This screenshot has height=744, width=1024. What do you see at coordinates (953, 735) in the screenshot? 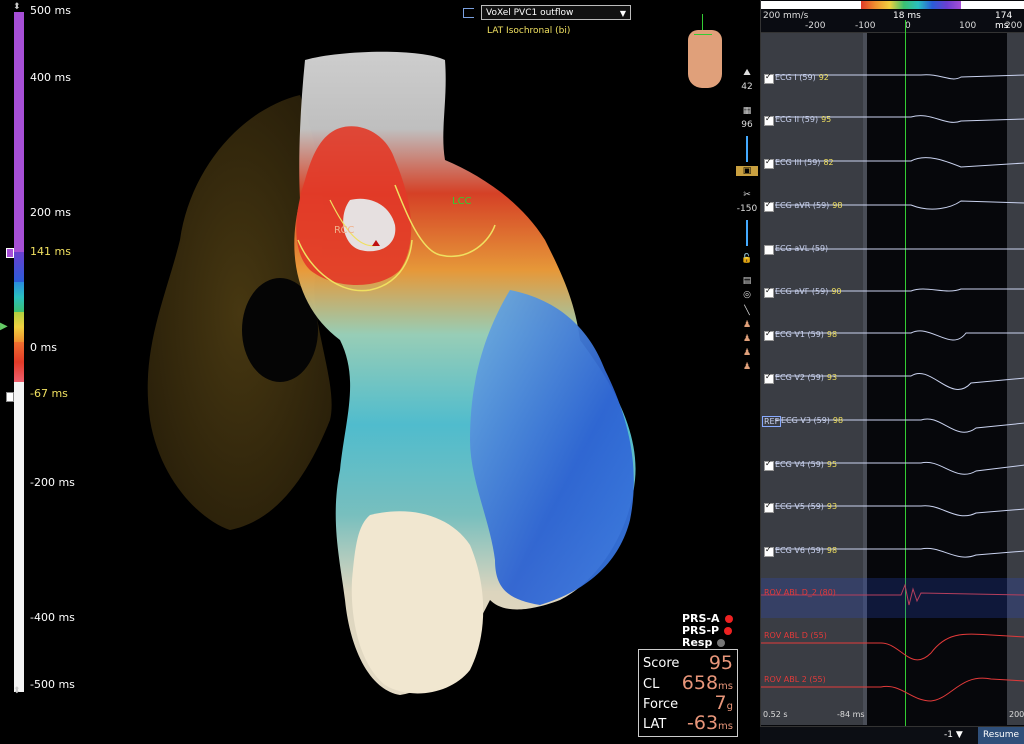
I see `counter-dropdown: -1 ▼` at bounding box center [953, 735].